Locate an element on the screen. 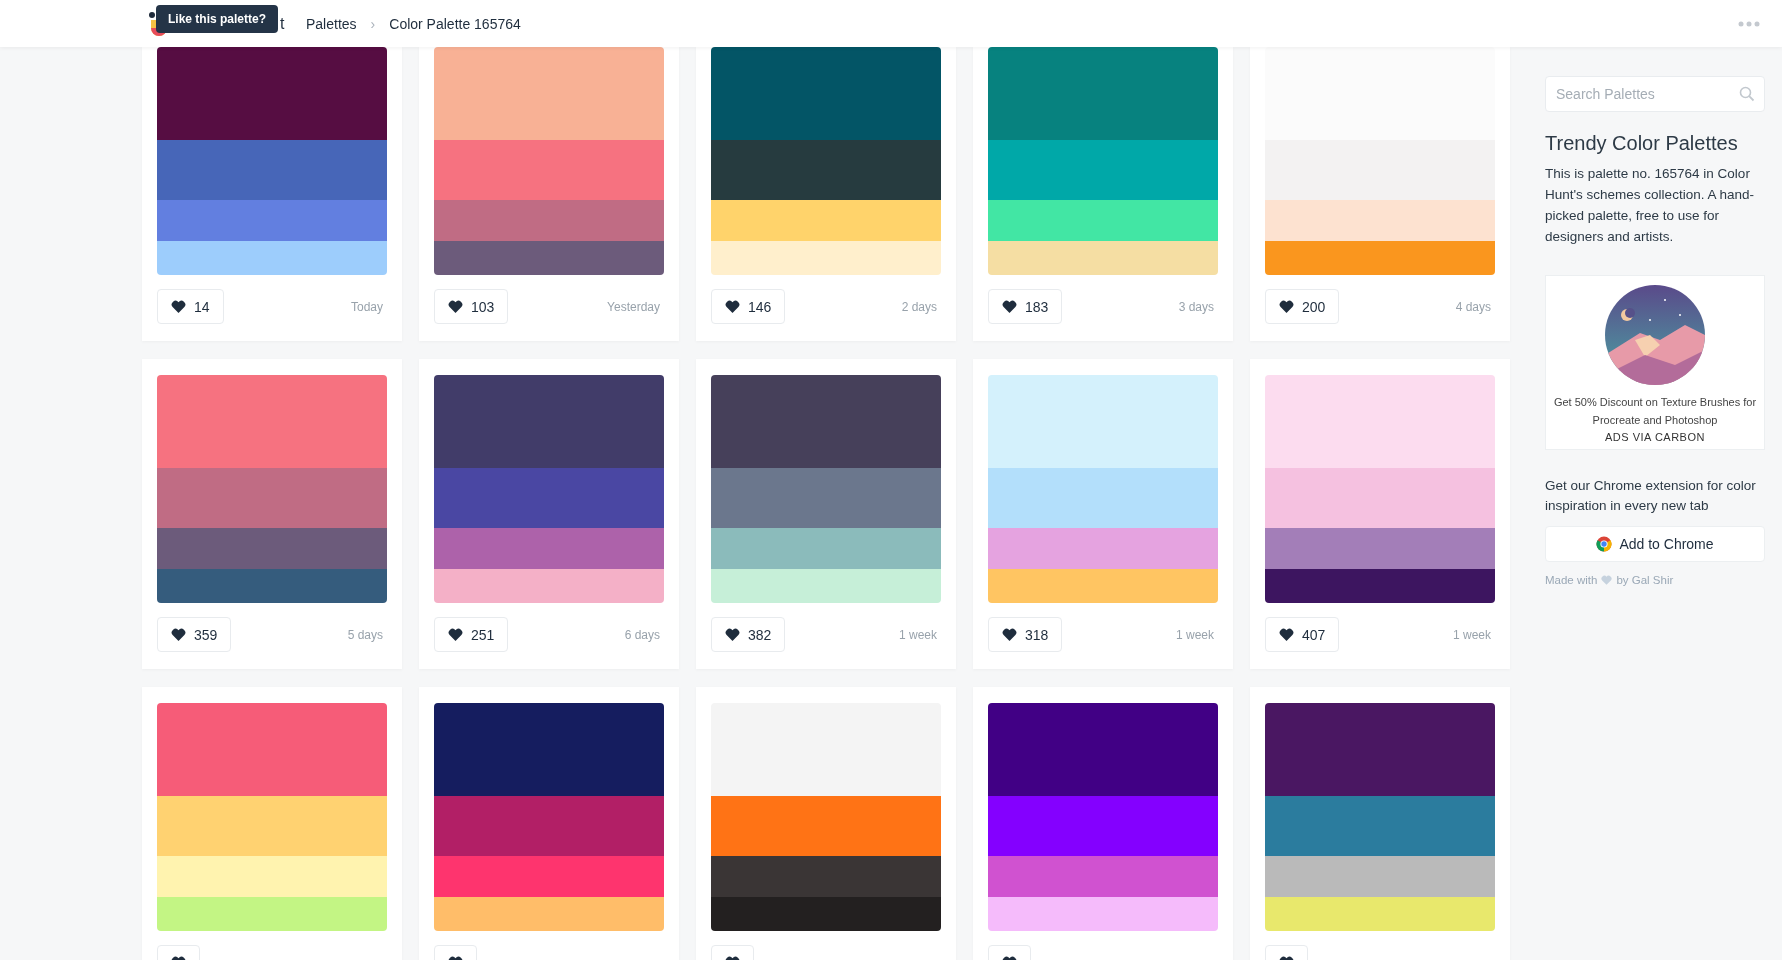 The width and height of the screenshot is (1782, 960). ad-card: Get 50% Discount on Texture Brushes for Procreate and Photoshop ADS VIA CARBON is located at coordinates (1655, 362).